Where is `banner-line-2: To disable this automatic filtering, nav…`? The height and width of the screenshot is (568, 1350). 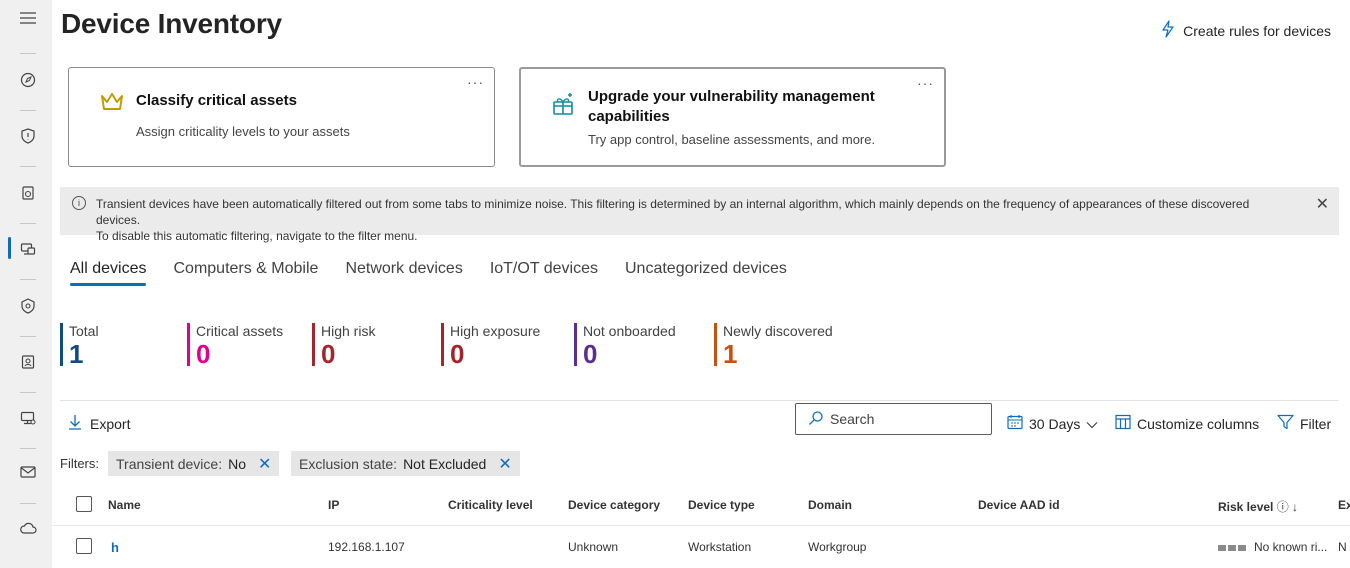
banner-line-2: To disable this automatic filtering, nav… is located at coordinates (257, 236).